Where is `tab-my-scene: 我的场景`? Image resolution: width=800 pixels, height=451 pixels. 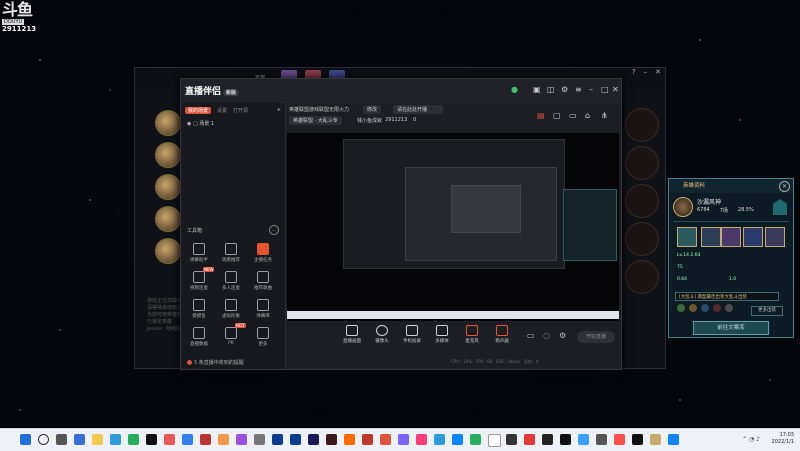 tab-my-scene: 我的场景 is located at coordinates (198, 110).